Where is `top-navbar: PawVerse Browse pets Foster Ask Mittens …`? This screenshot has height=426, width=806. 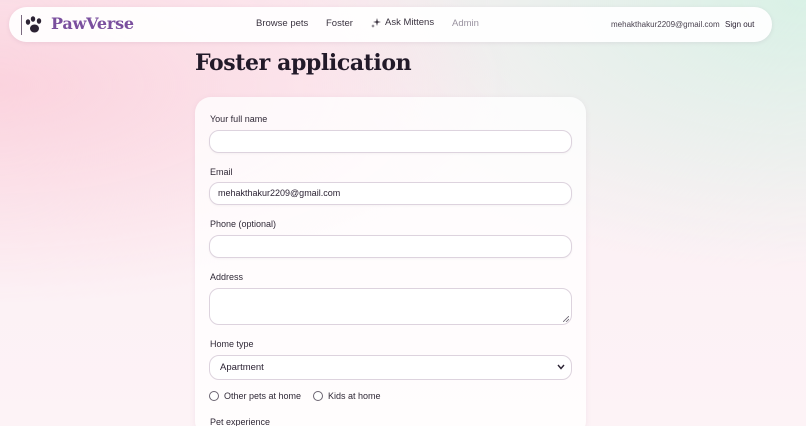 top-navbar: PawVerse Browse pets Foster Ask Mittens … is located at coordinates (390, 24).